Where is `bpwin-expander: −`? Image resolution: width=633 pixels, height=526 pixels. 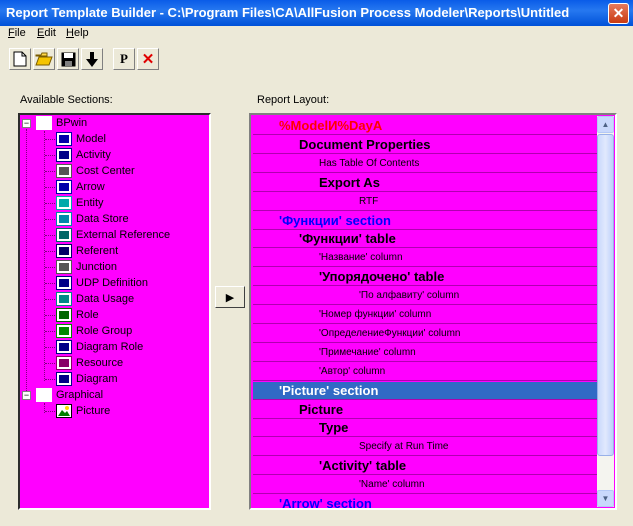 bpwin-expander: − is located at coordinates (26, 123).